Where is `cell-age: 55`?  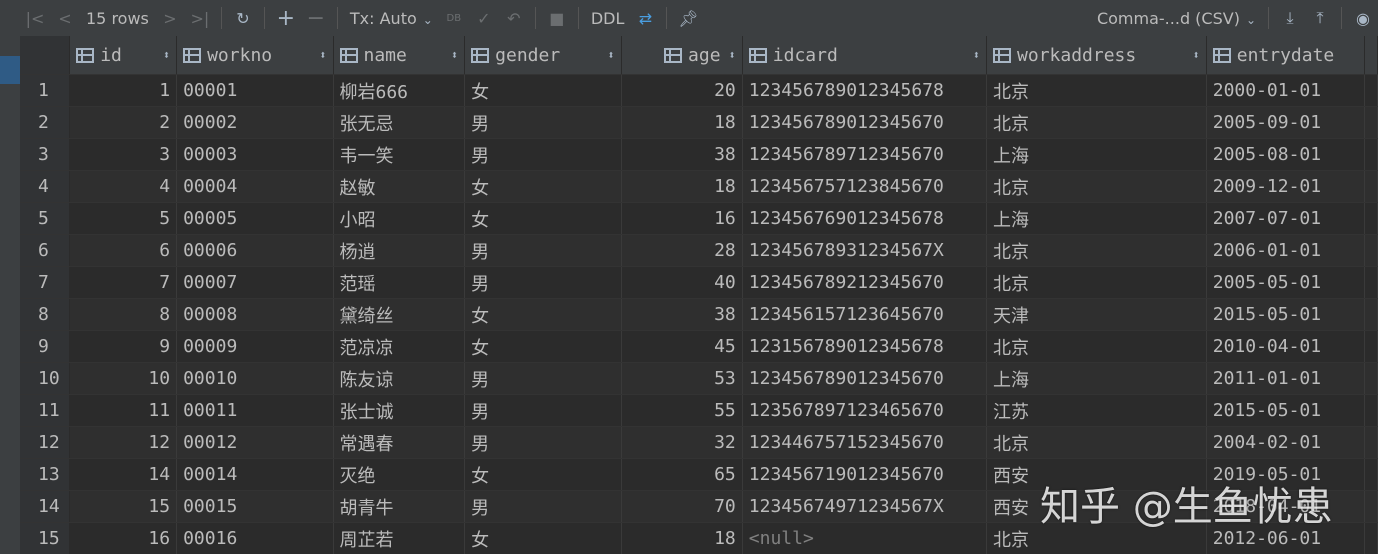
cell-age: 55 is located at coordinates (682, 410).